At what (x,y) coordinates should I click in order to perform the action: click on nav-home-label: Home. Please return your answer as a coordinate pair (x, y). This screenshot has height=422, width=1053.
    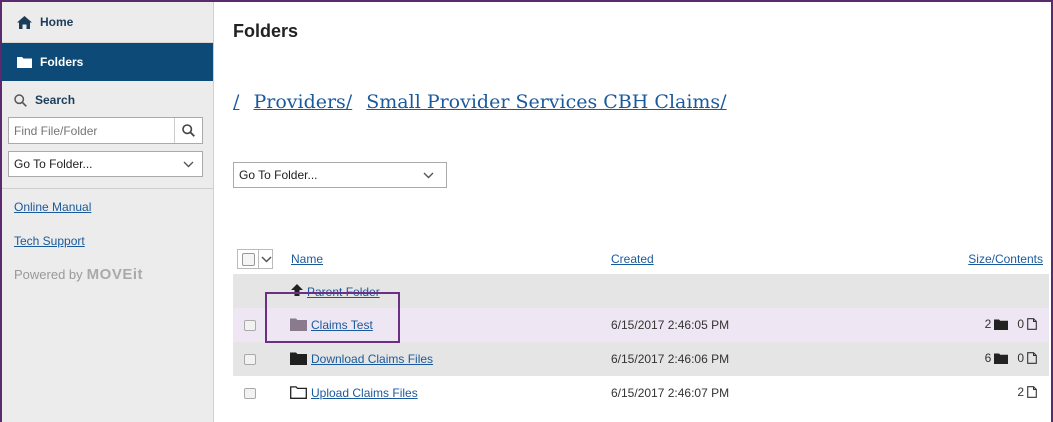
    Looking at the image, I should click on (57, 22).